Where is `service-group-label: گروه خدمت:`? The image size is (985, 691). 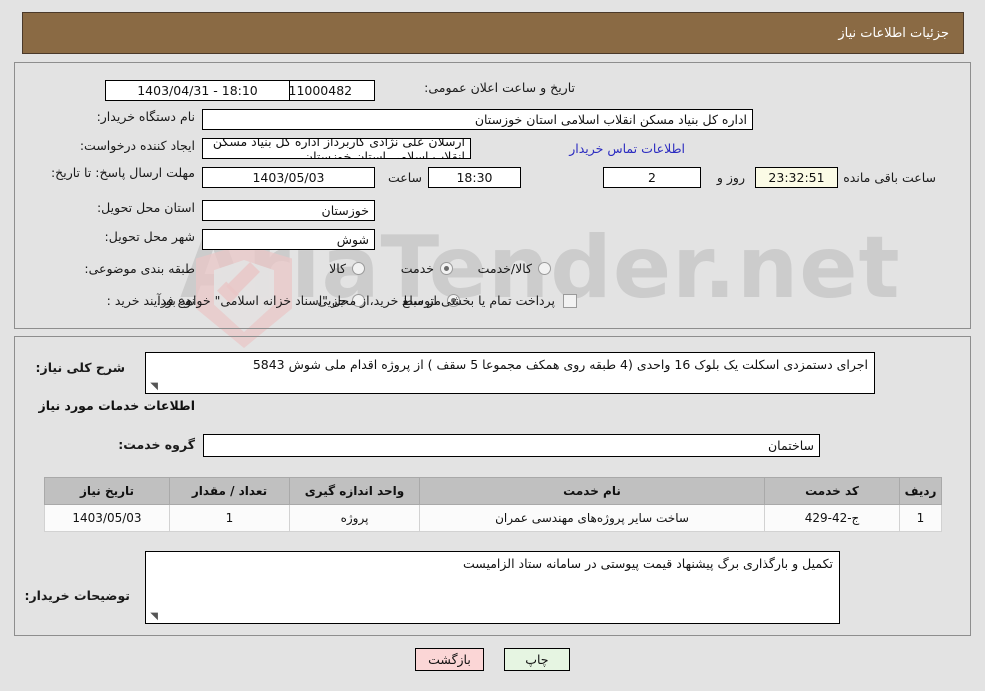
service-group-label: گروه خدمت: is located at coordinates (156, 444).